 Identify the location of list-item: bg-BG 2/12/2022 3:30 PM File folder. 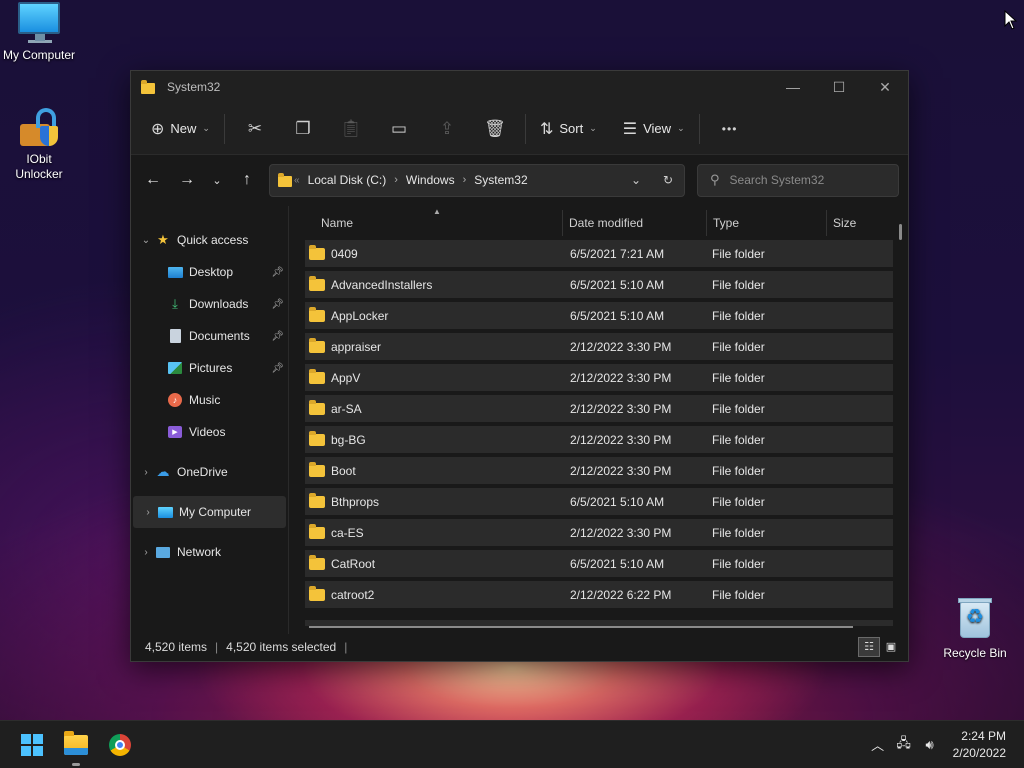
(599, 439).